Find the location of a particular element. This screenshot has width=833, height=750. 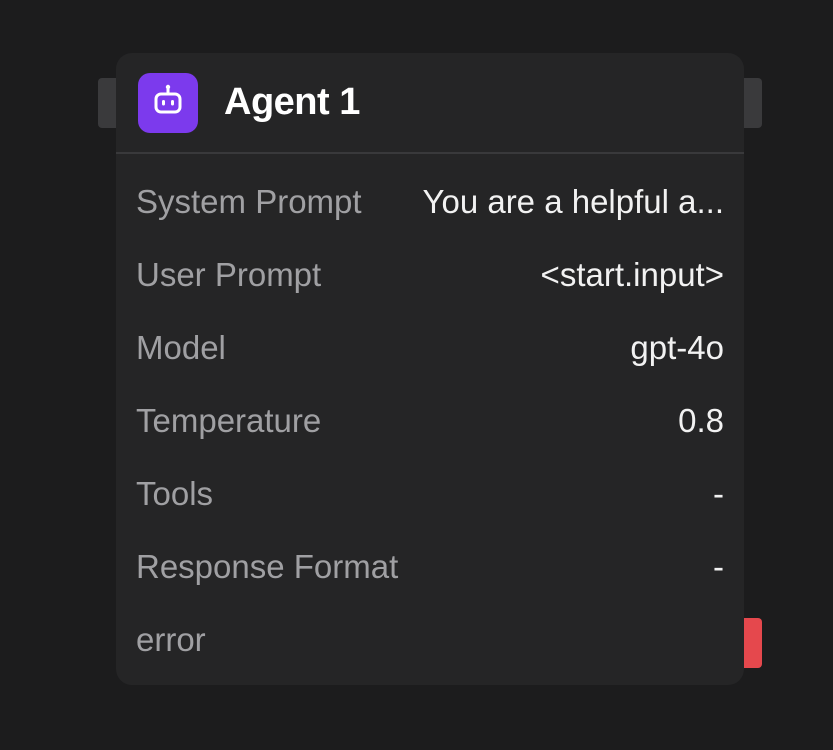

row-value: <start.input> is located at coordinates (632, 274).